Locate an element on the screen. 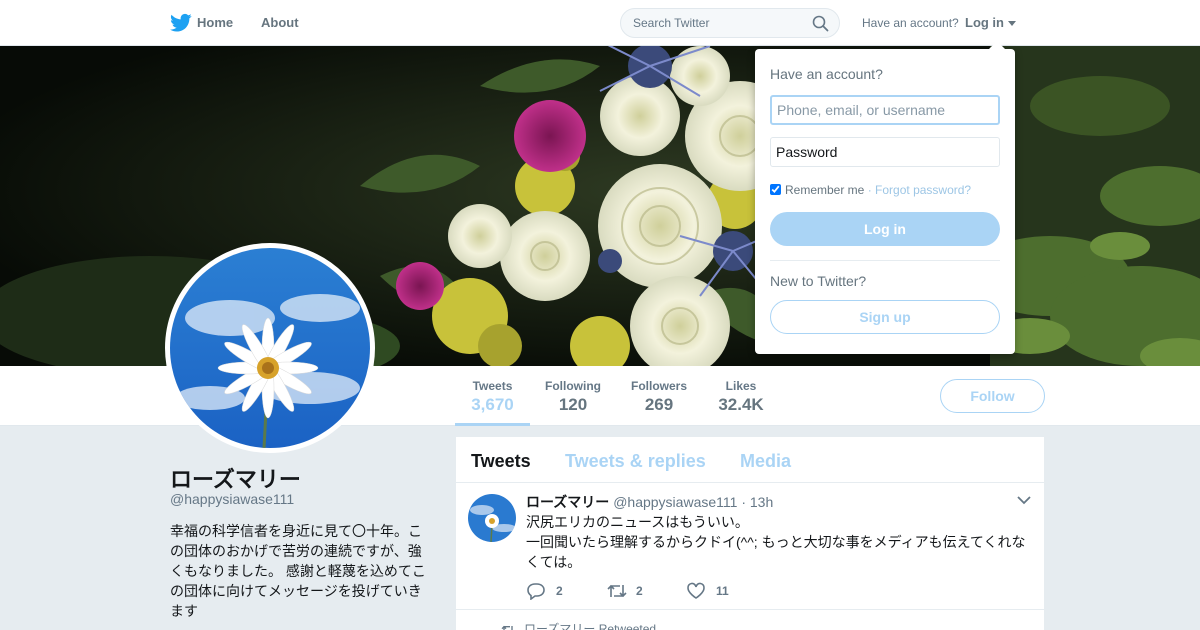 The image size is (1200, 630). tweet-text-line: 沢尻エリカのニュースはもういい。 is located at coordinates (637, 522).